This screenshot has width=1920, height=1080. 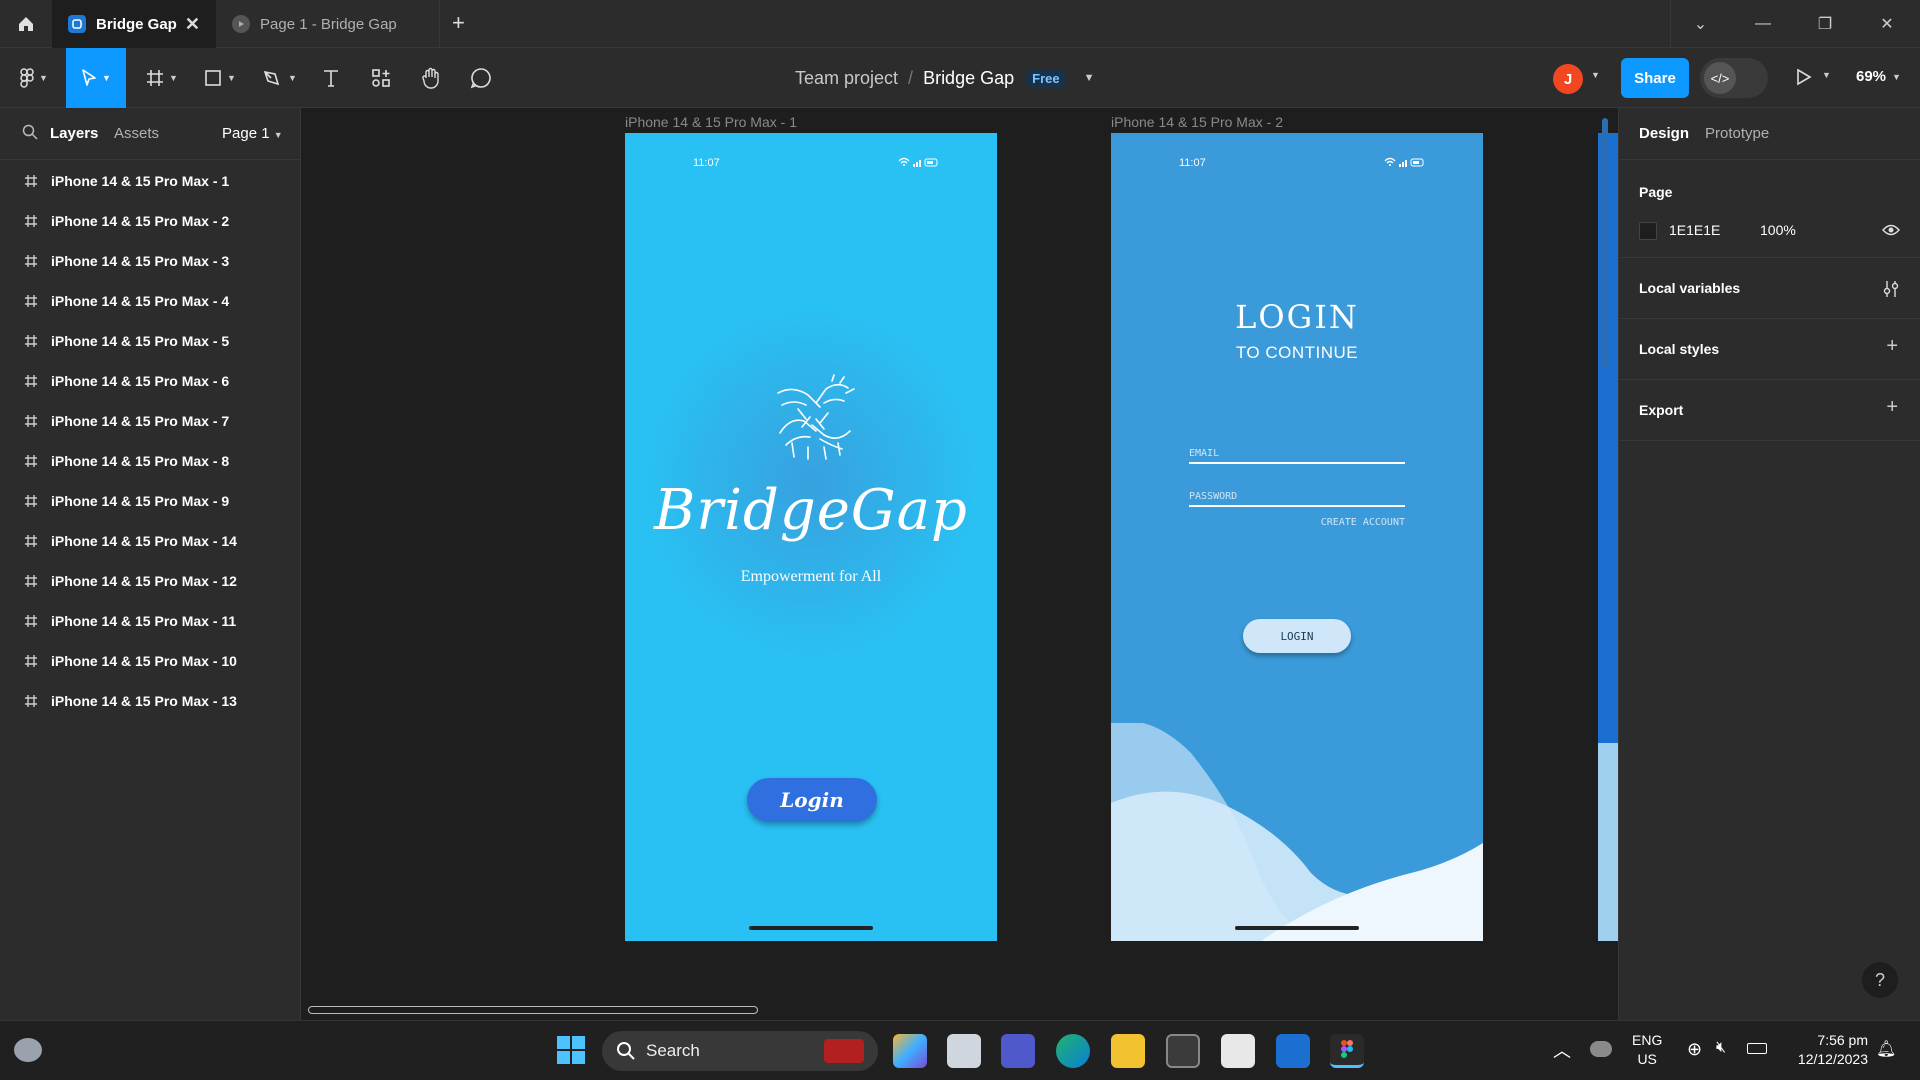 I want to click on layer-row: iPhone 14 & 15 Pro Max - 5, so click(x=150, y=341).